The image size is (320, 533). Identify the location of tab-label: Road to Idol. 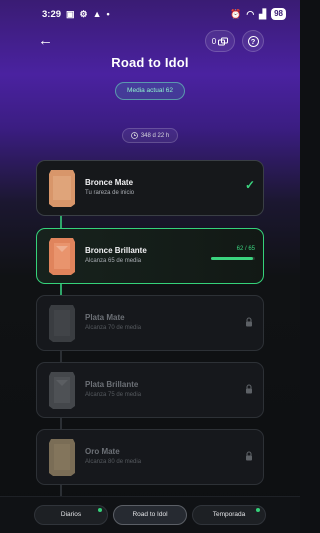
(150, 514).